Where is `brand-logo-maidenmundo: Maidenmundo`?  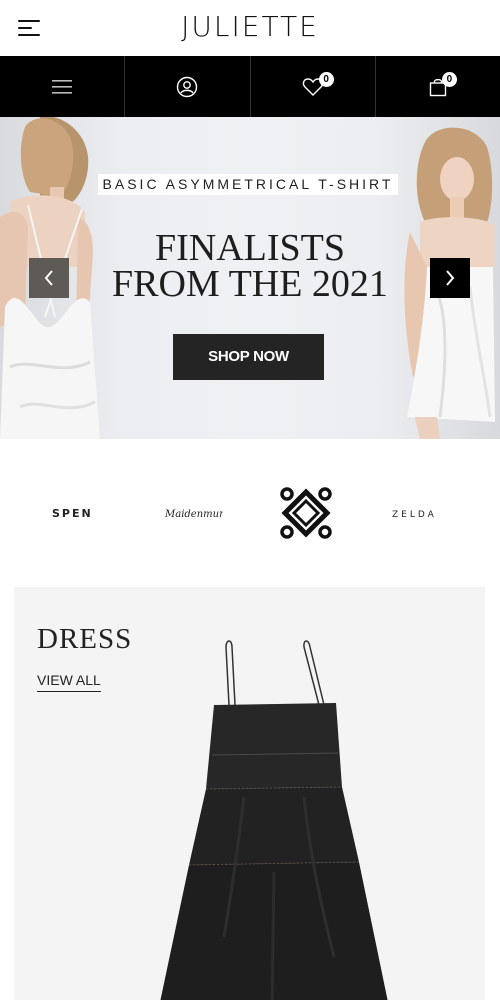
brand-logo-maidenmundo: Maidenmundo is located at coordinates (193, 513).